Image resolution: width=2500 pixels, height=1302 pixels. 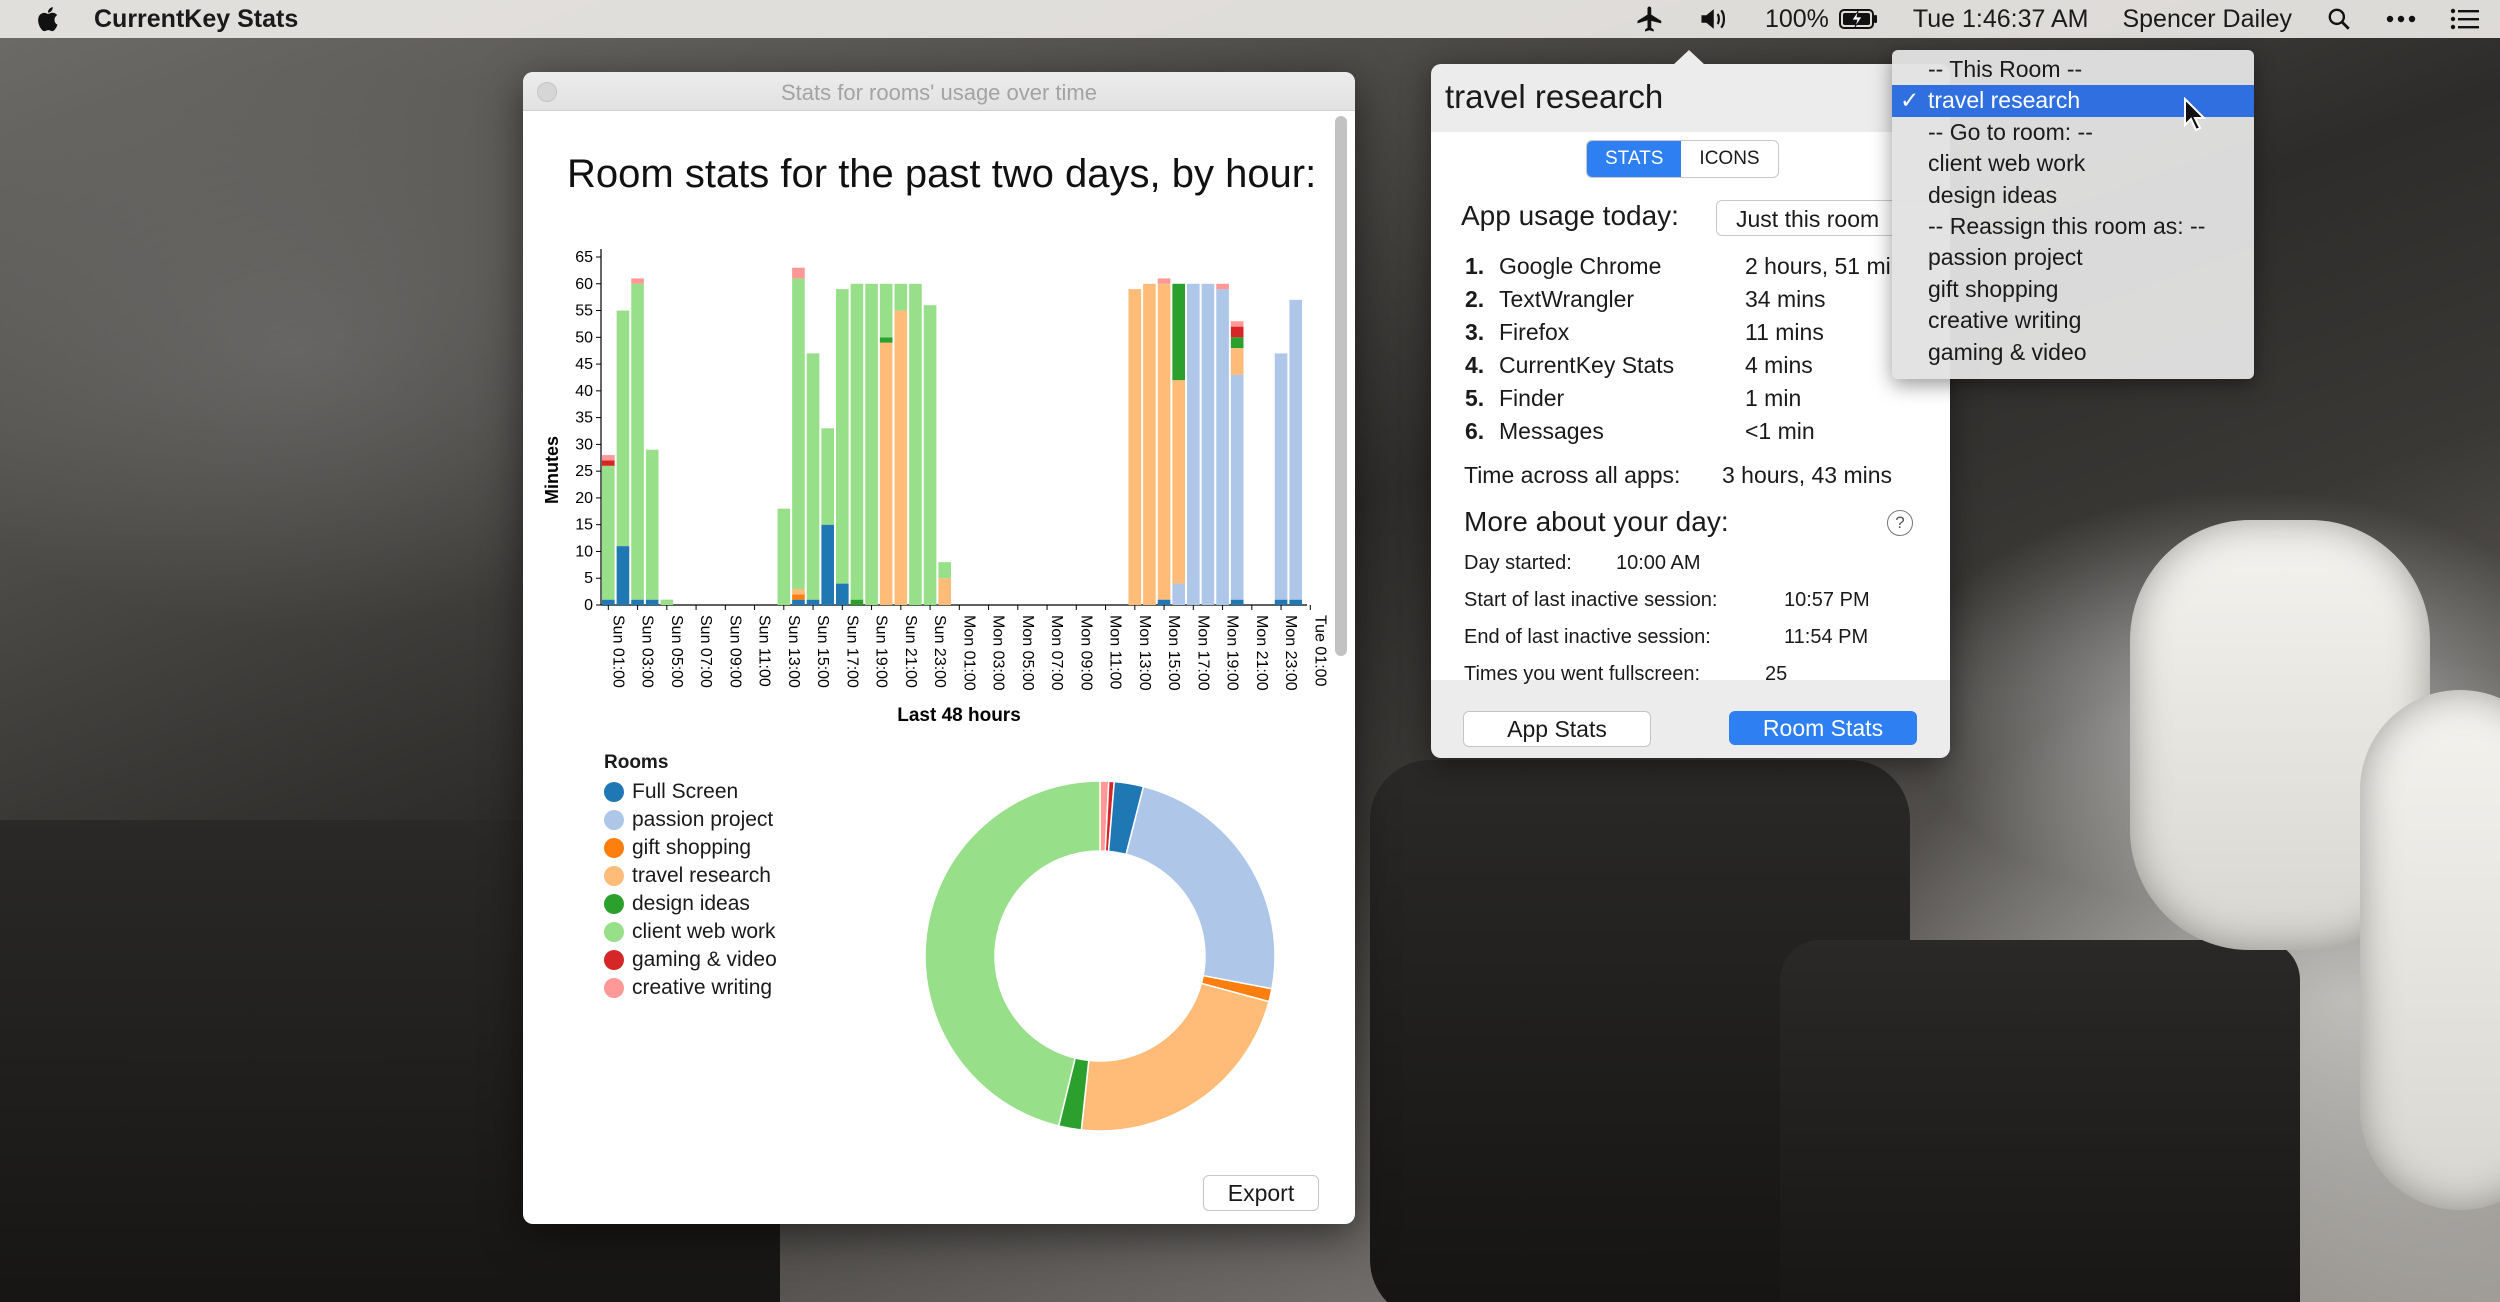 What do you see at coordinates (1056, 653) in the screenshot?
I see `x-tick-label: Mon 07:00` at bounding box center [1056, 653].